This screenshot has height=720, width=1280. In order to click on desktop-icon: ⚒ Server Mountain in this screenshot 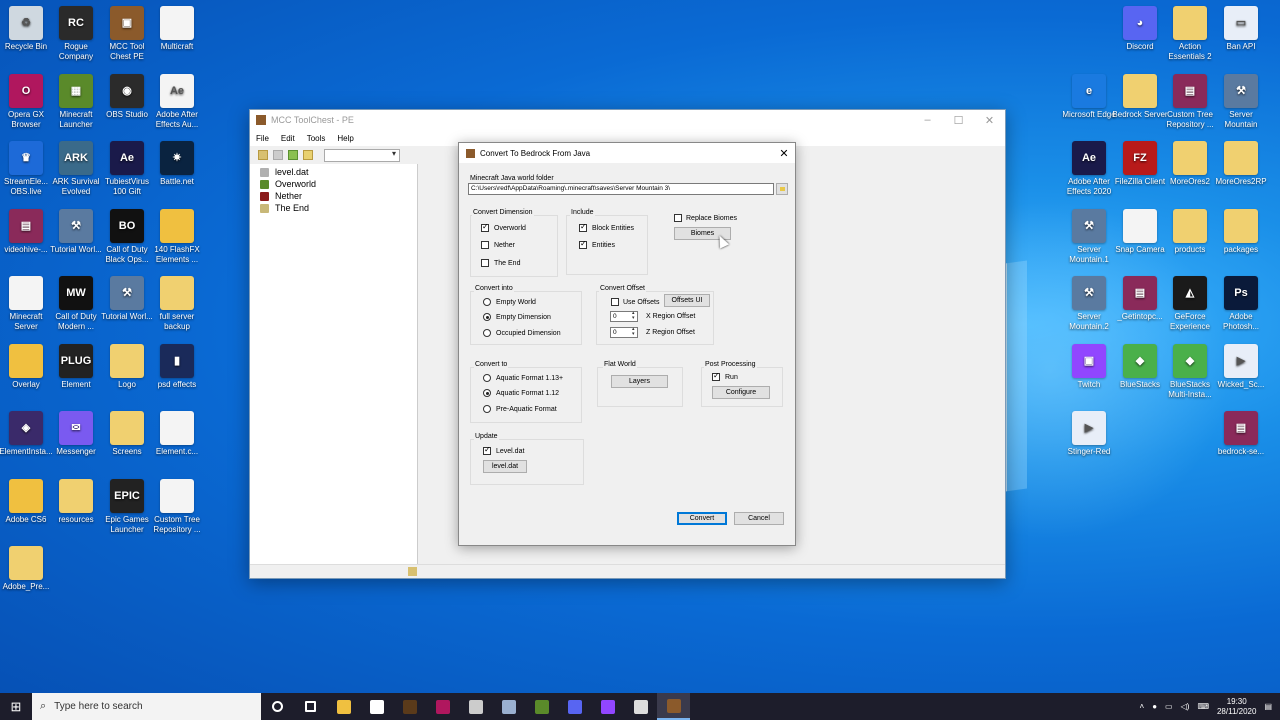, I will do `click(1241, 101)`.